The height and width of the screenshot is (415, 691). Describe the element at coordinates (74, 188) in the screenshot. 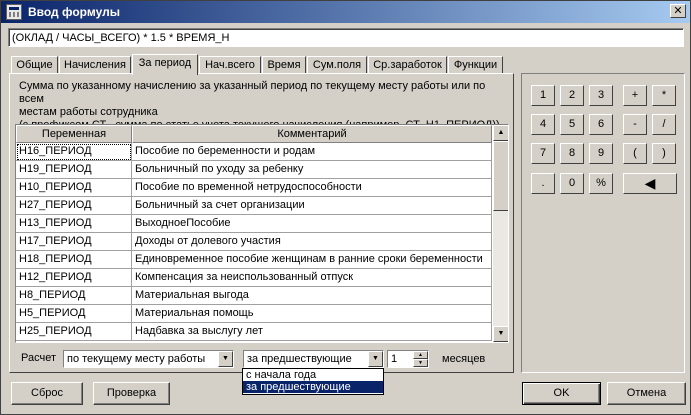

I see `variable-cell: Н10_ПЕРИОД` at that location.